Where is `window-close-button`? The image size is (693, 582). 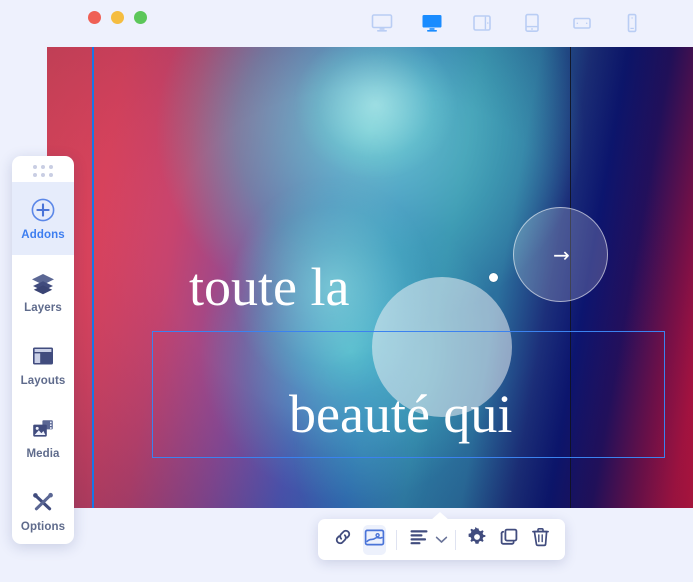
window-close-button is located at coordinates (94, 17).